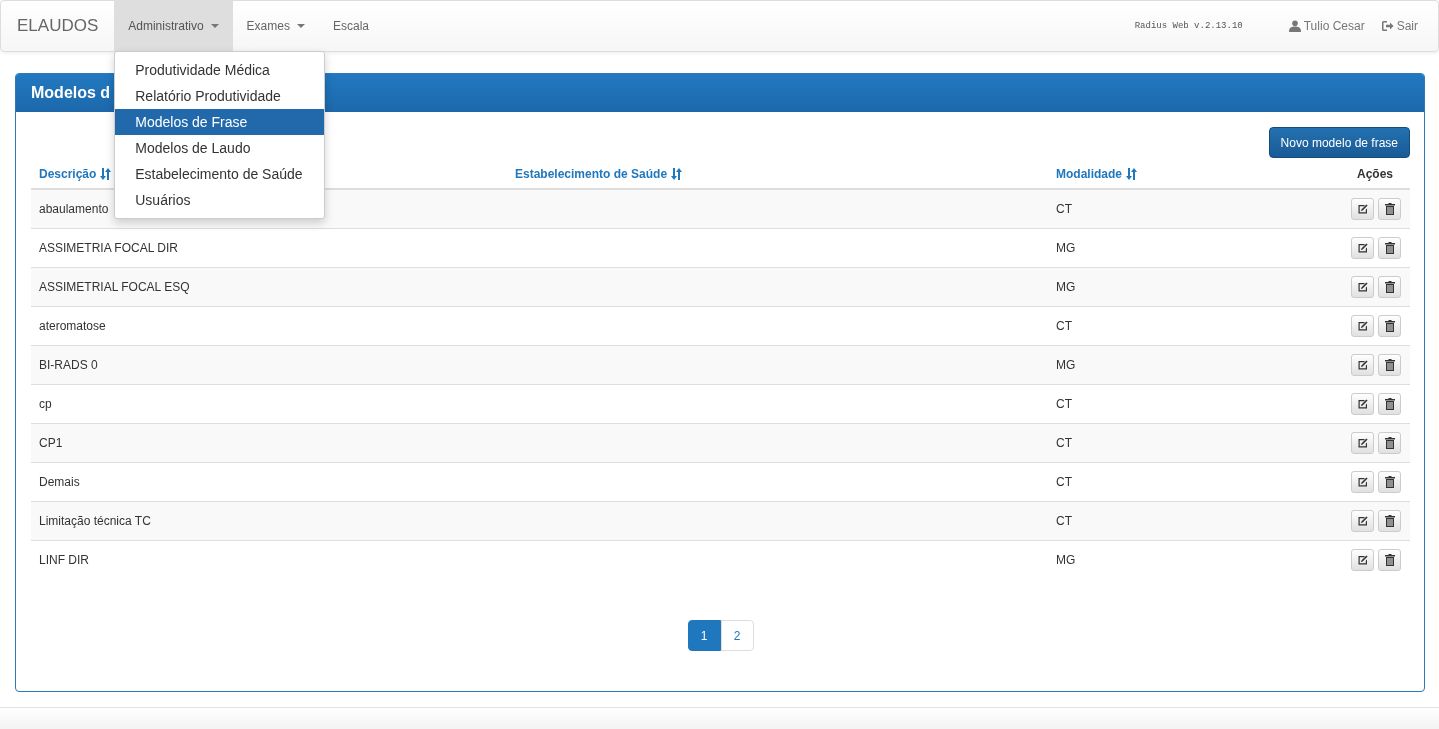  I want to click on menu-item: Relatório Produtividade, so click(220, 96).